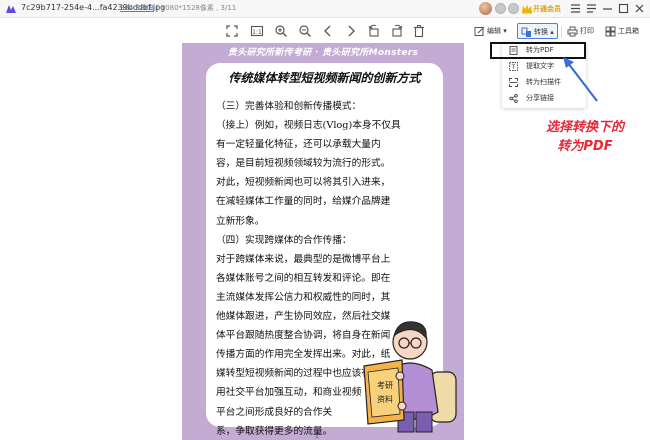  What do you see at coordinates (543, 82) in the screenshot?
I see `menu-item-label: 转为扫描件` at bounding box center [543, 82].